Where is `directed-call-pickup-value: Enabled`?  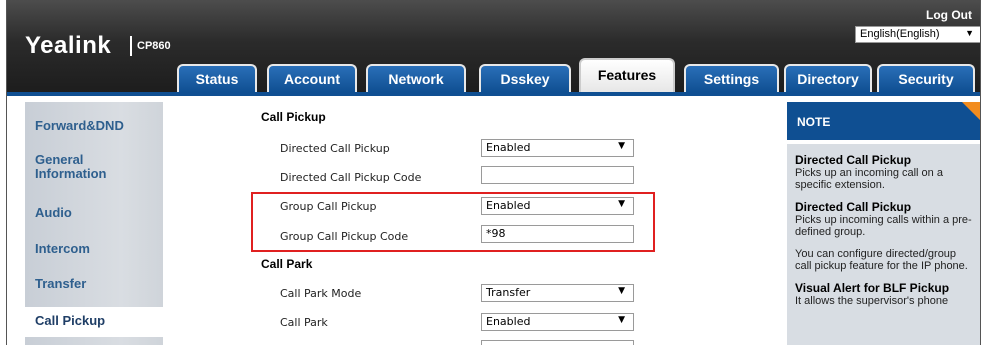 directed-call-pickup-value: Enabled is located at coordinates (508, 147).